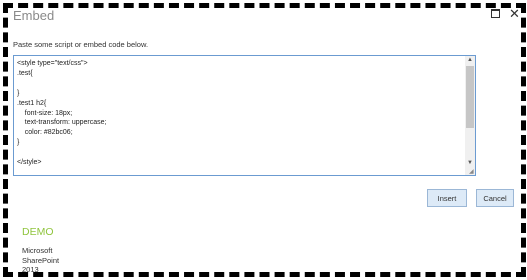  Describe the element at coordinates (37, 250) in the screenshot. I see `demo-line: Microsoft` at that location.